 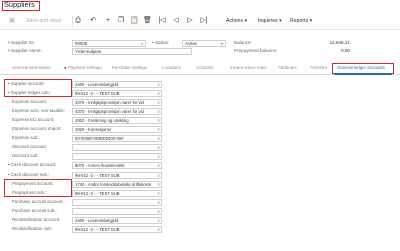 I want to click on tab-activities: Activities, so click(x=318, y=68).